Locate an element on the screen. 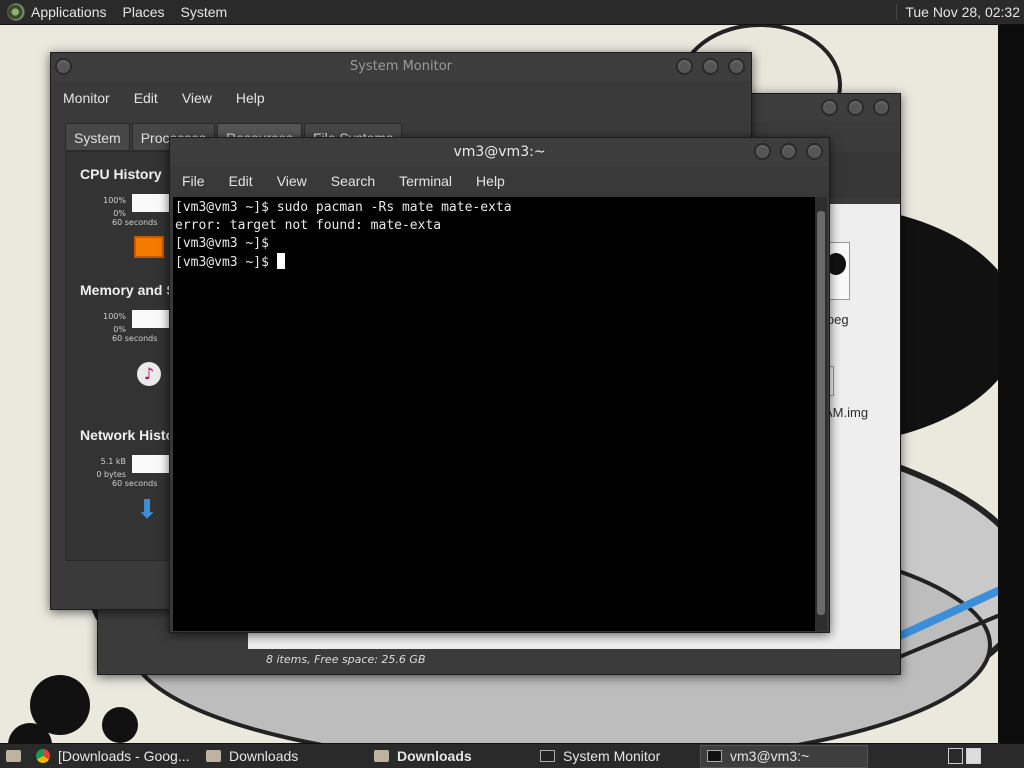 This screenshot has width=1024, height=768. system-monitor-titlebar: System Monitor is located at coordinates (401, 67).